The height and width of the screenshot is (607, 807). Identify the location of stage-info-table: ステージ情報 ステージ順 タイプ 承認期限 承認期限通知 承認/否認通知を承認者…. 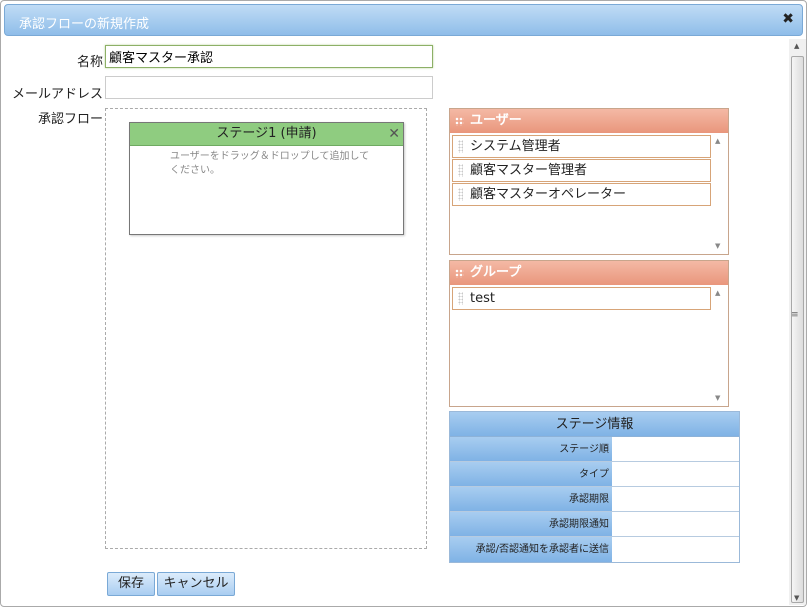
(594, 487).